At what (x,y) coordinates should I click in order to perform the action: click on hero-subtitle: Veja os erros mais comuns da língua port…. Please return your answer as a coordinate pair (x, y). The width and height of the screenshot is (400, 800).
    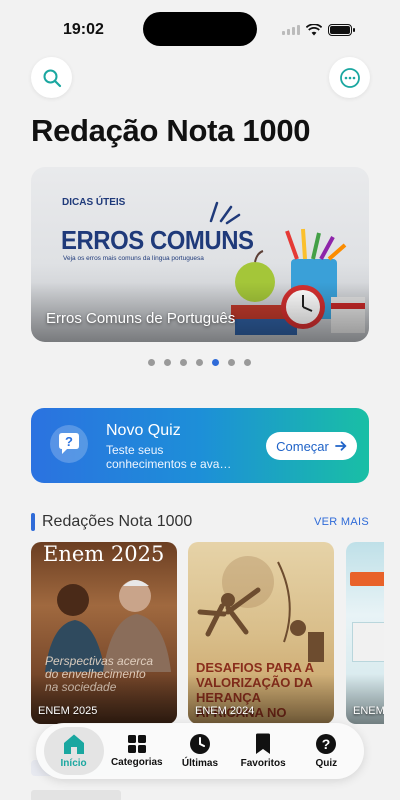
    Looking at the image, I should click on (133, 258).